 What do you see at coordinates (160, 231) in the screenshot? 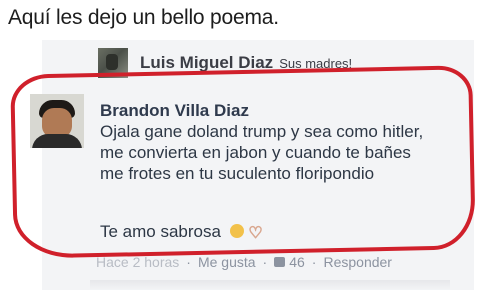
I see `signoff-text: Te amo sabrosa` at bounding box center [160, 231].